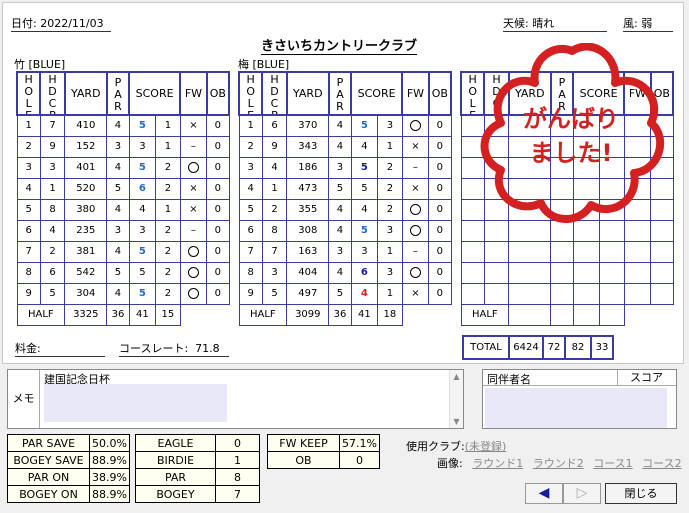 The width and height of the screenshot is (689, 513). I want to click on hole-row: 9 5 497 5 4 1 × 0, so click(345, 293).